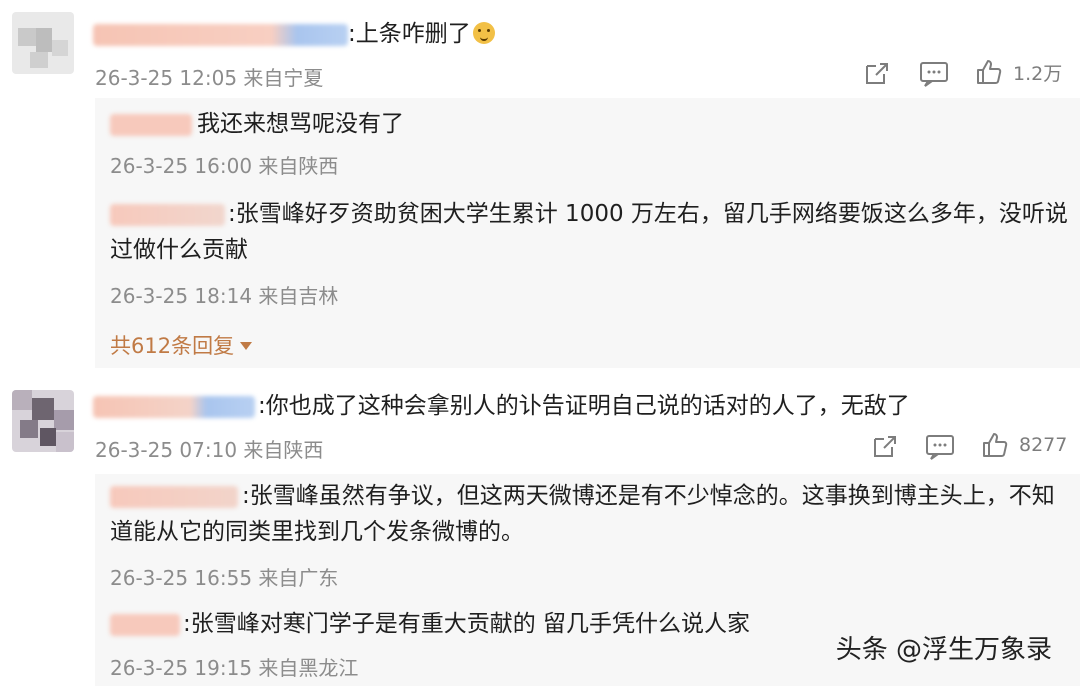 The width and height of the screenshot is (1080, 686). I want to click on comment-text: :你也成了这种会拿别人的讣告证明自己说的话对的人了，无敌了, so click(584, 406).